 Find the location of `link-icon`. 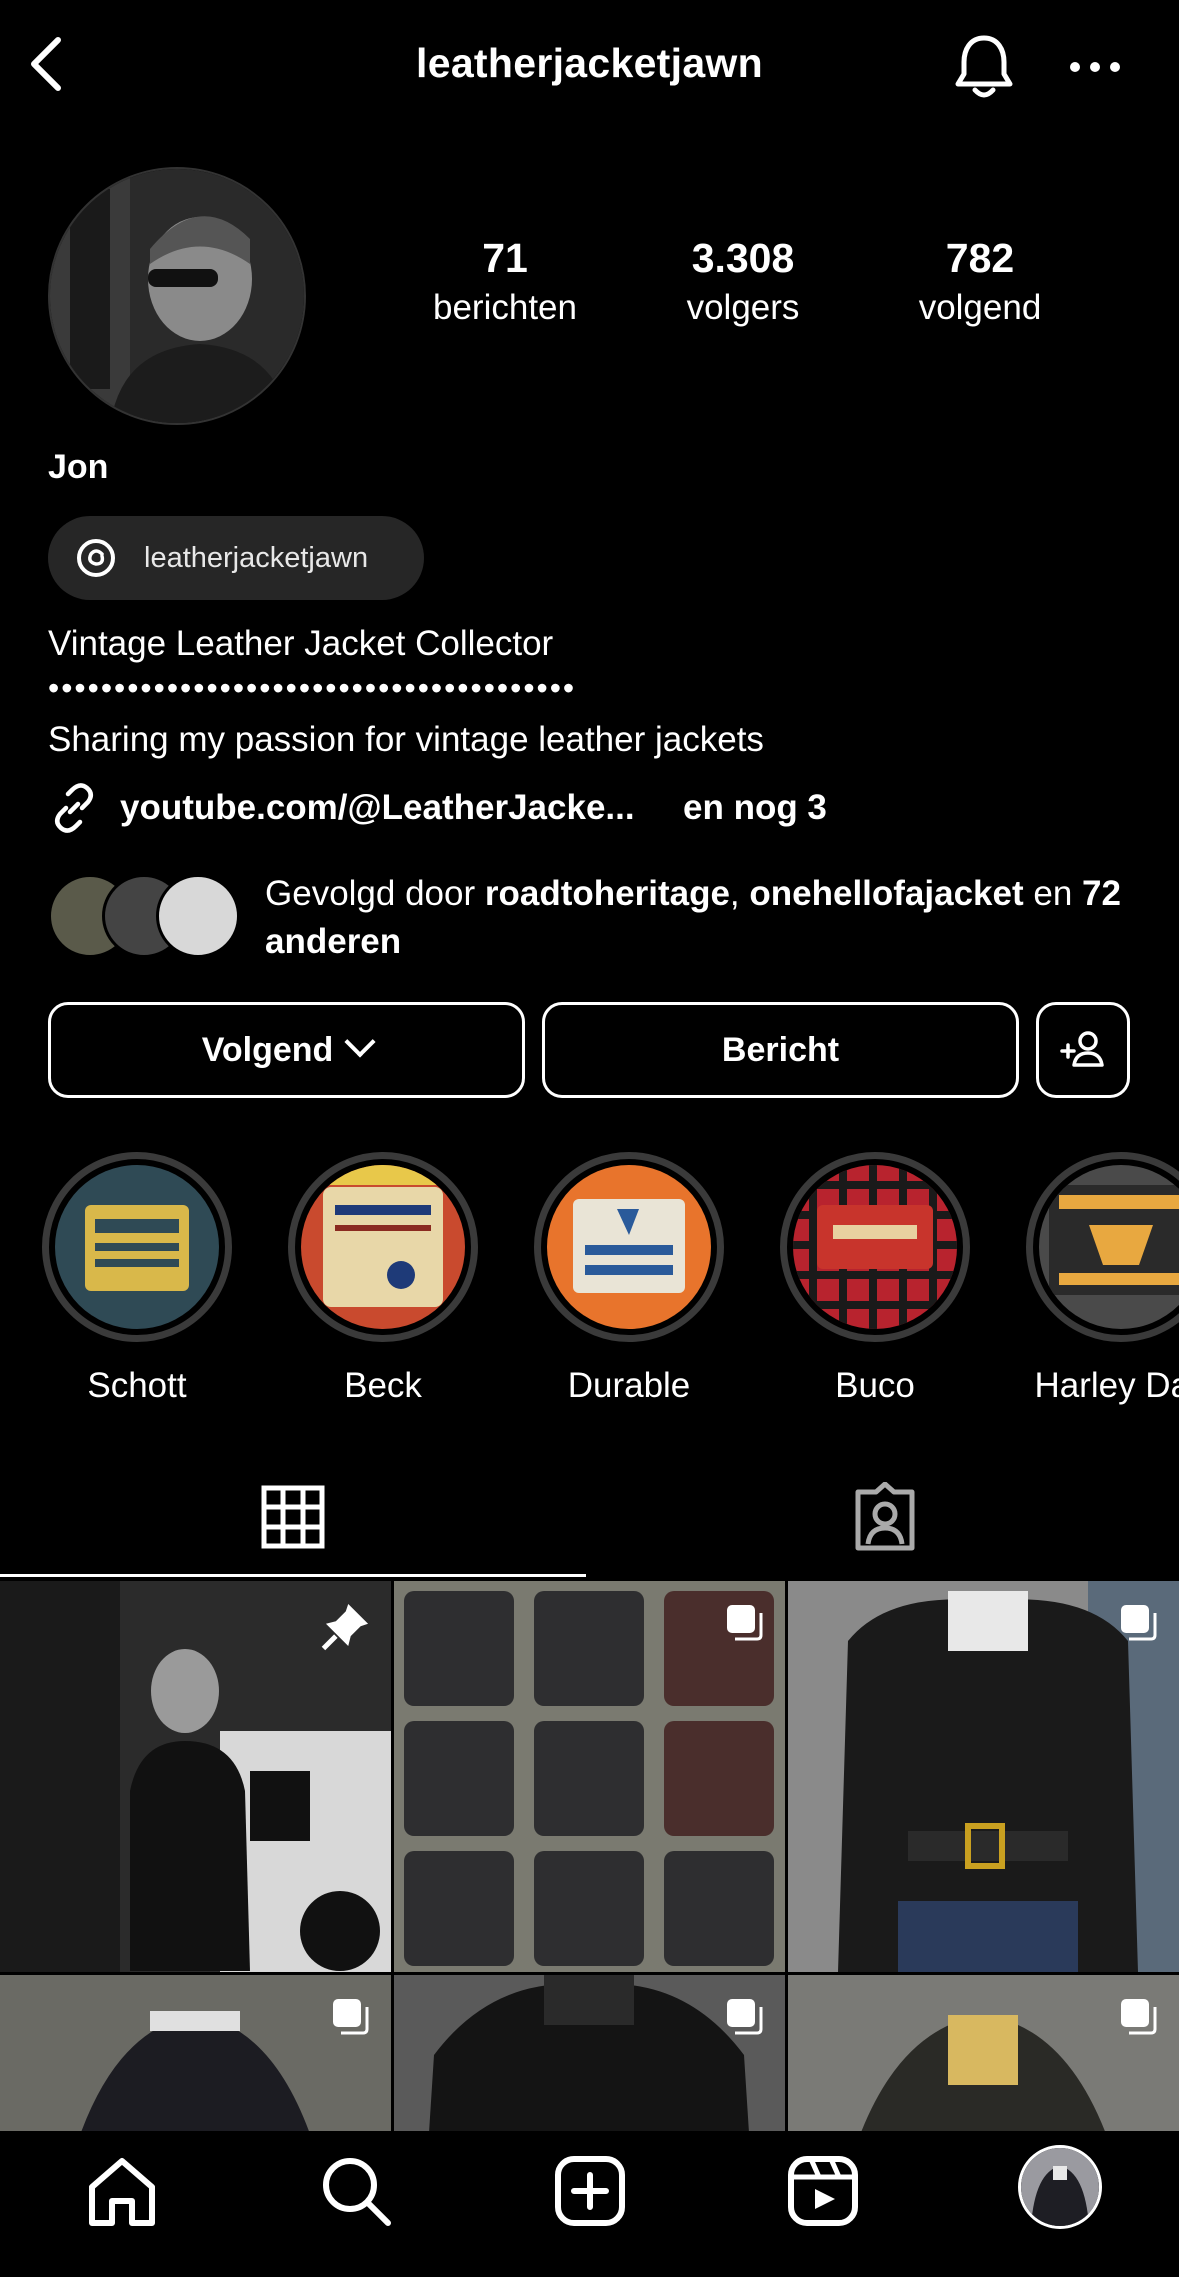

link-icon is located at coordinates (74, 808).